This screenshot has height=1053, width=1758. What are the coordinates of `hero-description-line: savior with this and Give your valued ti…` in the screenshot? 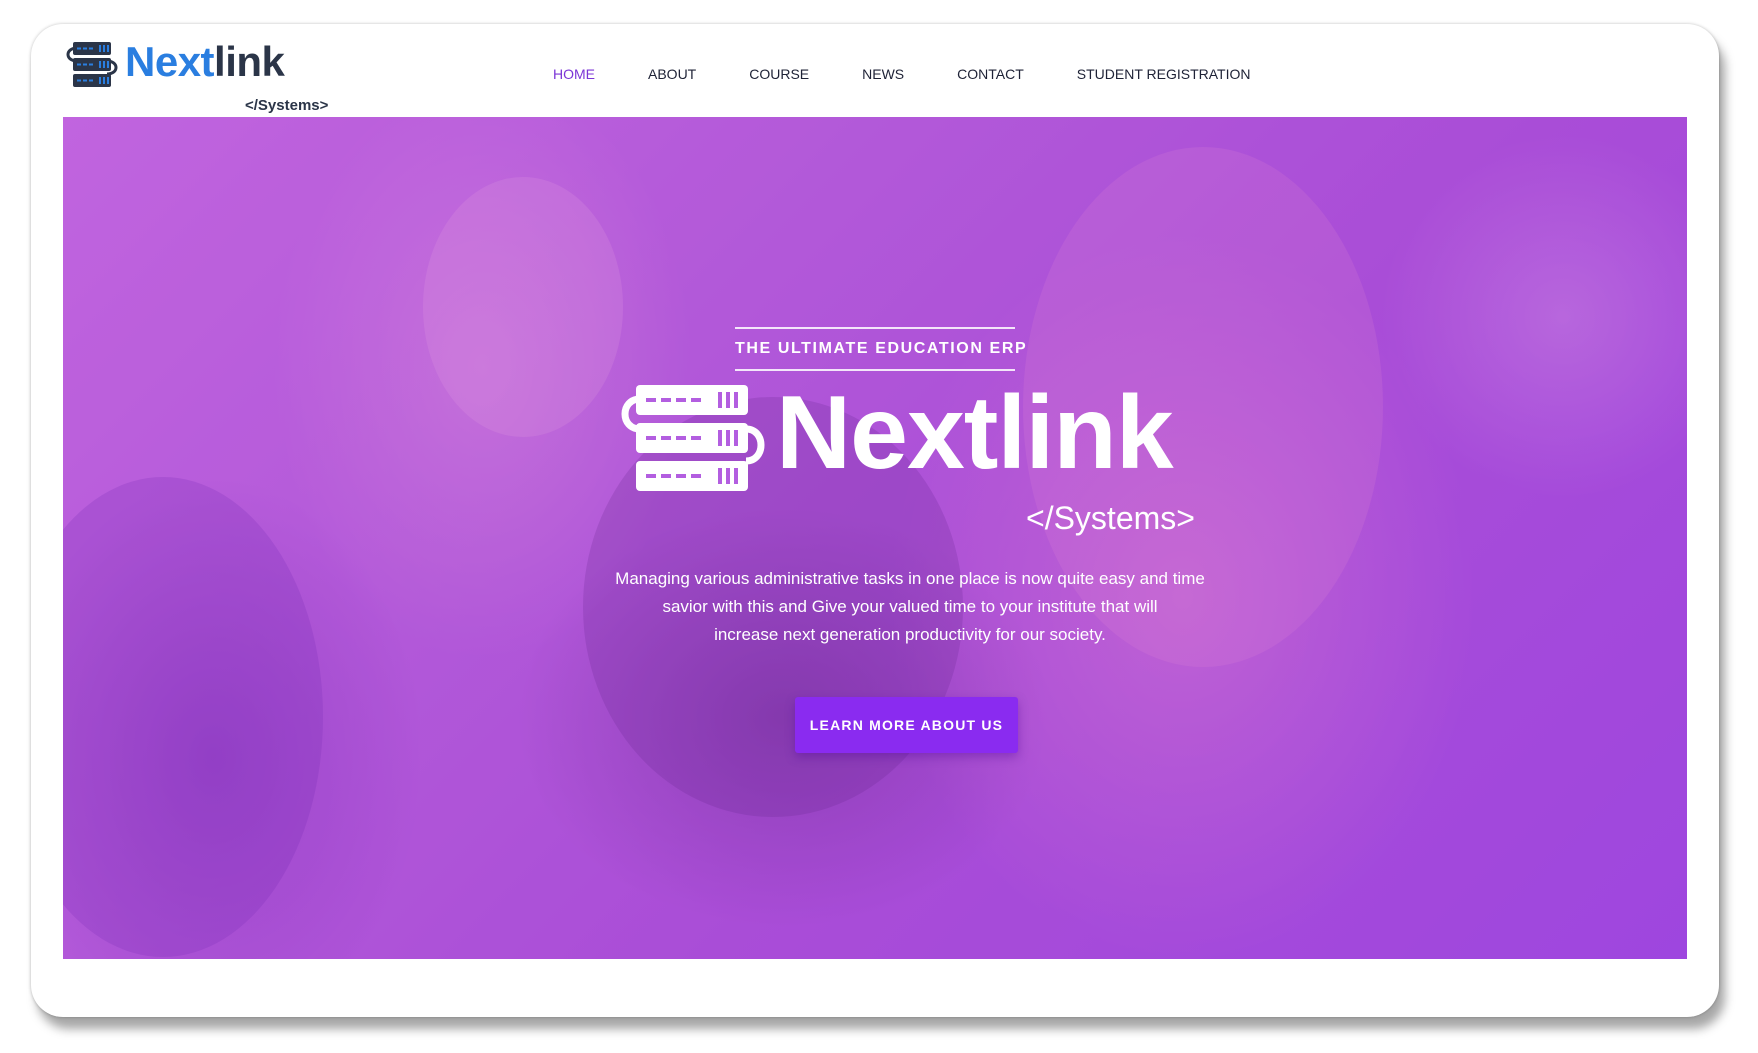 It's located at (910, 606).